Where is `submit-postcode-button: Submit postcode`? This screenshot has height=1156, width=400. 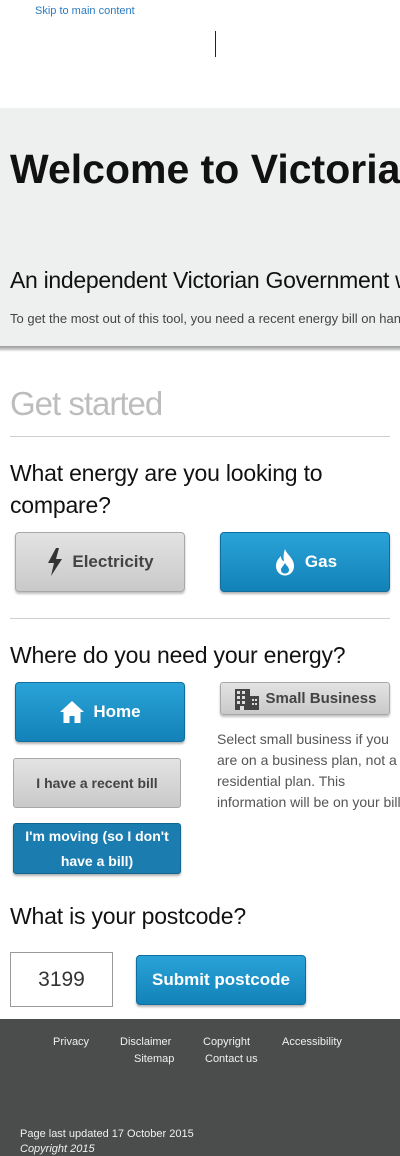 submit-postcode-button: Submit postcode is located at coordinates (221, 980).